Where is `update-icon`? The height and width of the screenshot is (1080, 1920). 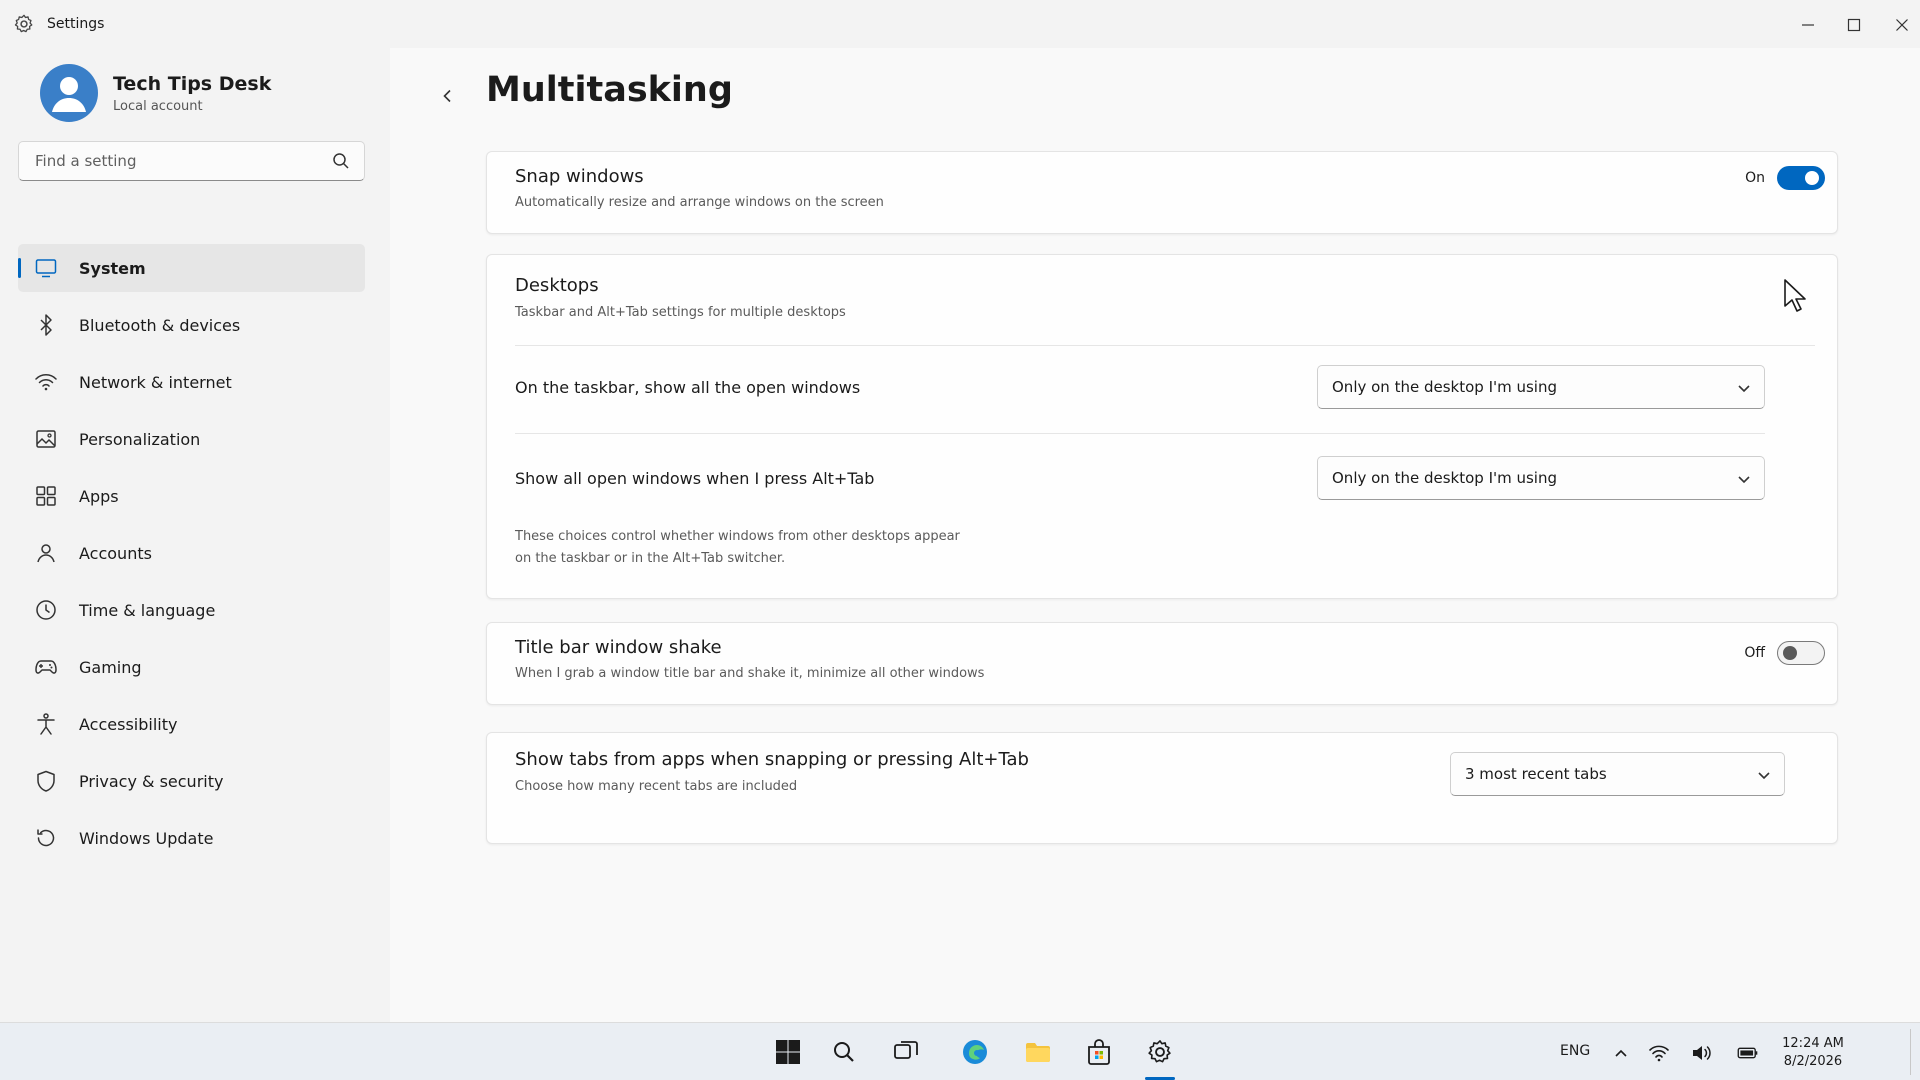 update-icon is located at coordinates (46, 838).